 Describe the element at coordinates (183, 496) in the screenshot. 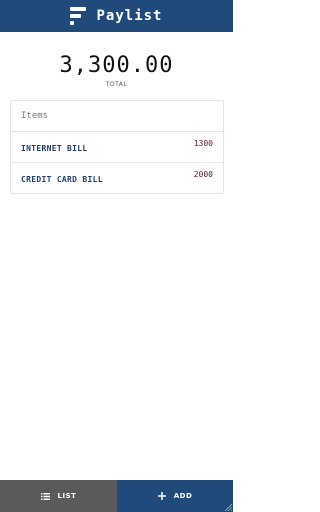

I see `add-tab-label: ADD` at that location.